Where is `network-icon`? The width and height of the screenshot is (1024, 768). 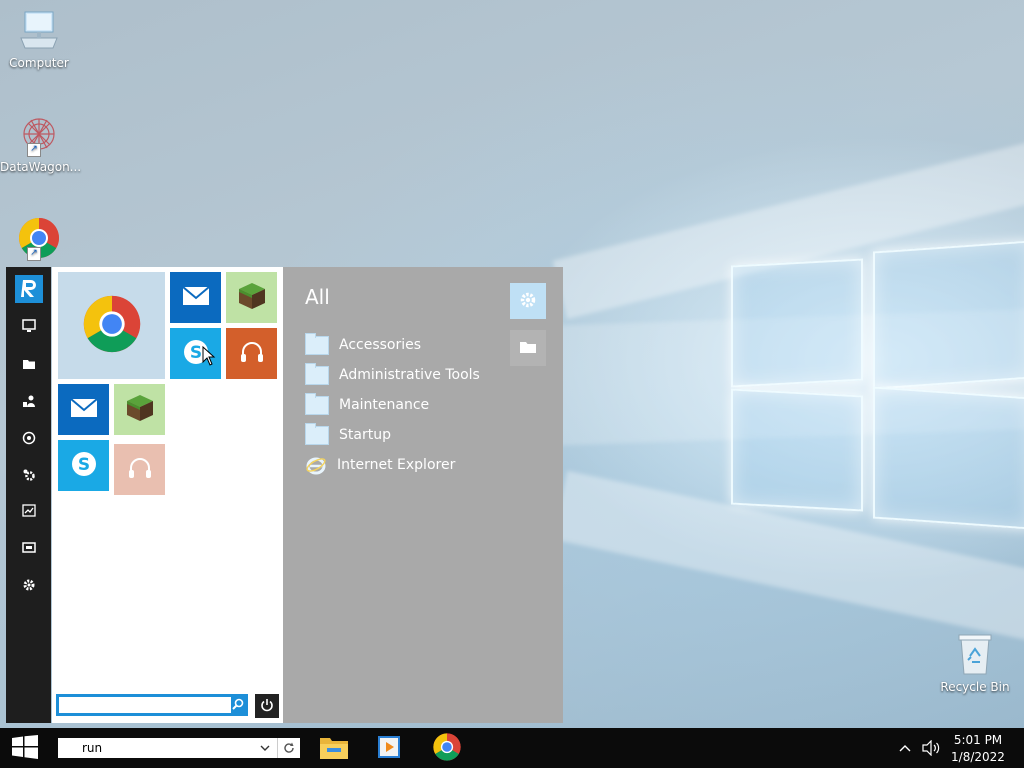
network-icon is located at coordinates (29, 439).